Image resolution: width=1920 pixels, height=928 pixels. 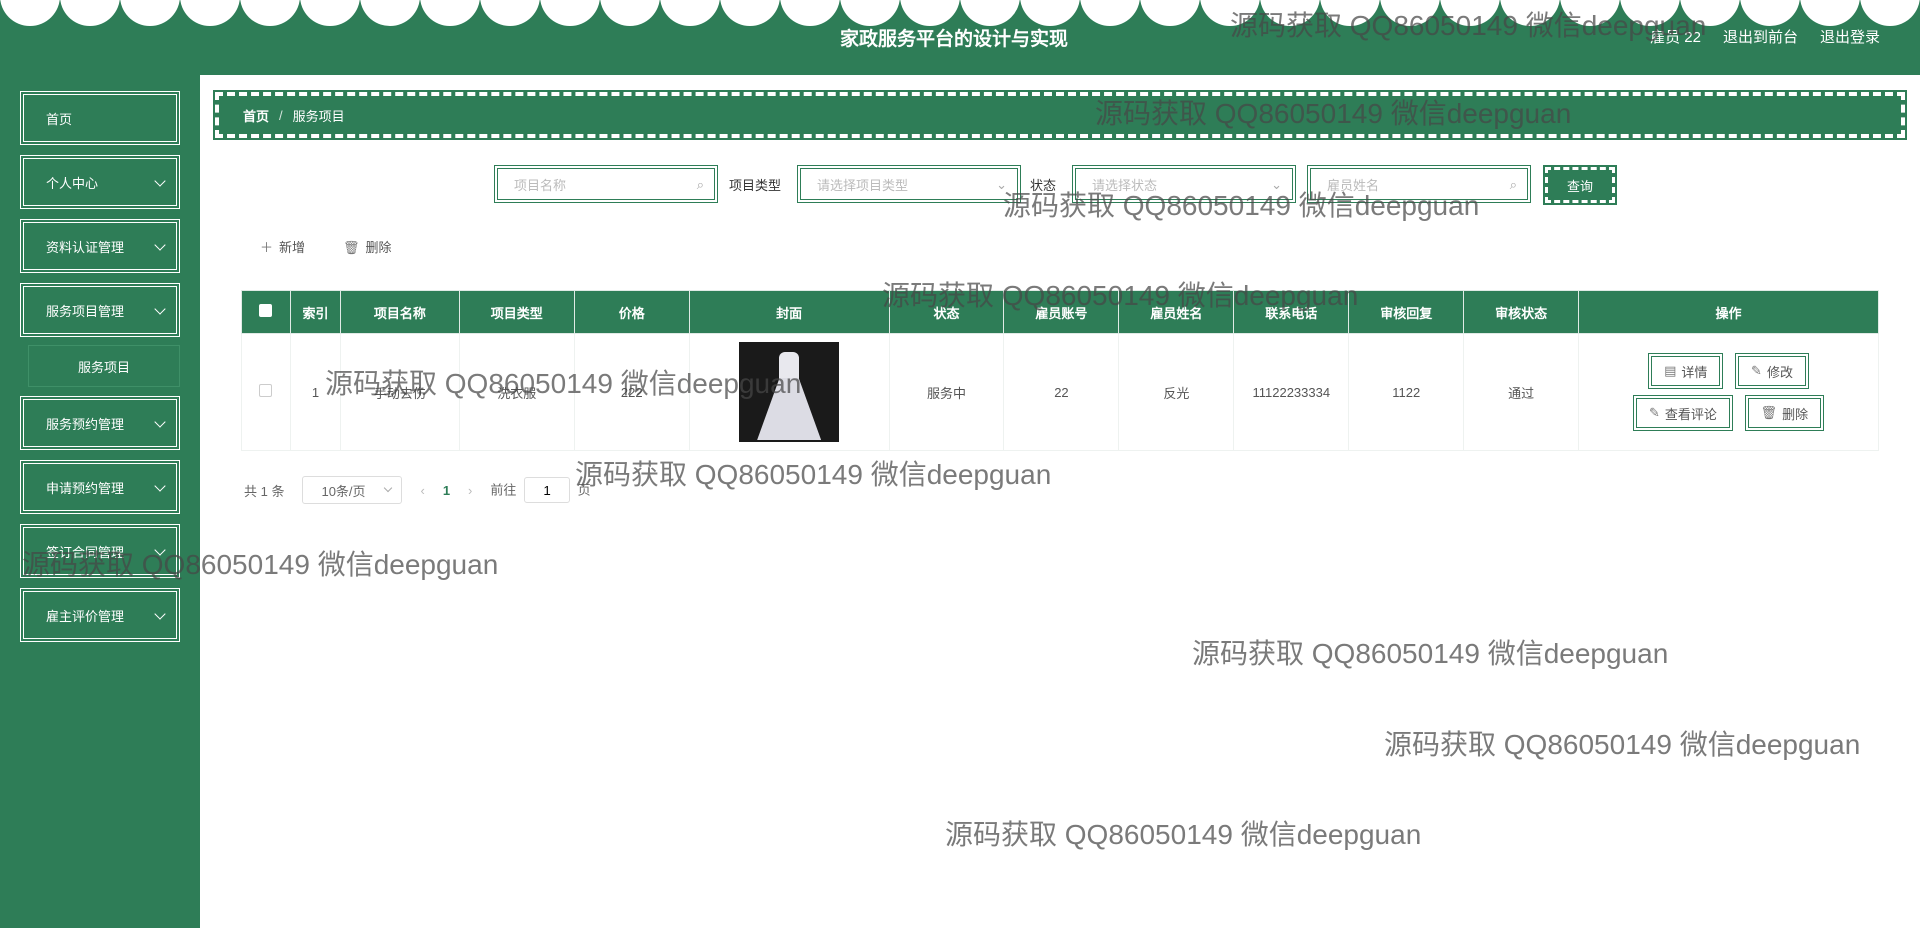 I want to click on view-comments-button: ✎ 查看评论, so click(x=1683, y=413).